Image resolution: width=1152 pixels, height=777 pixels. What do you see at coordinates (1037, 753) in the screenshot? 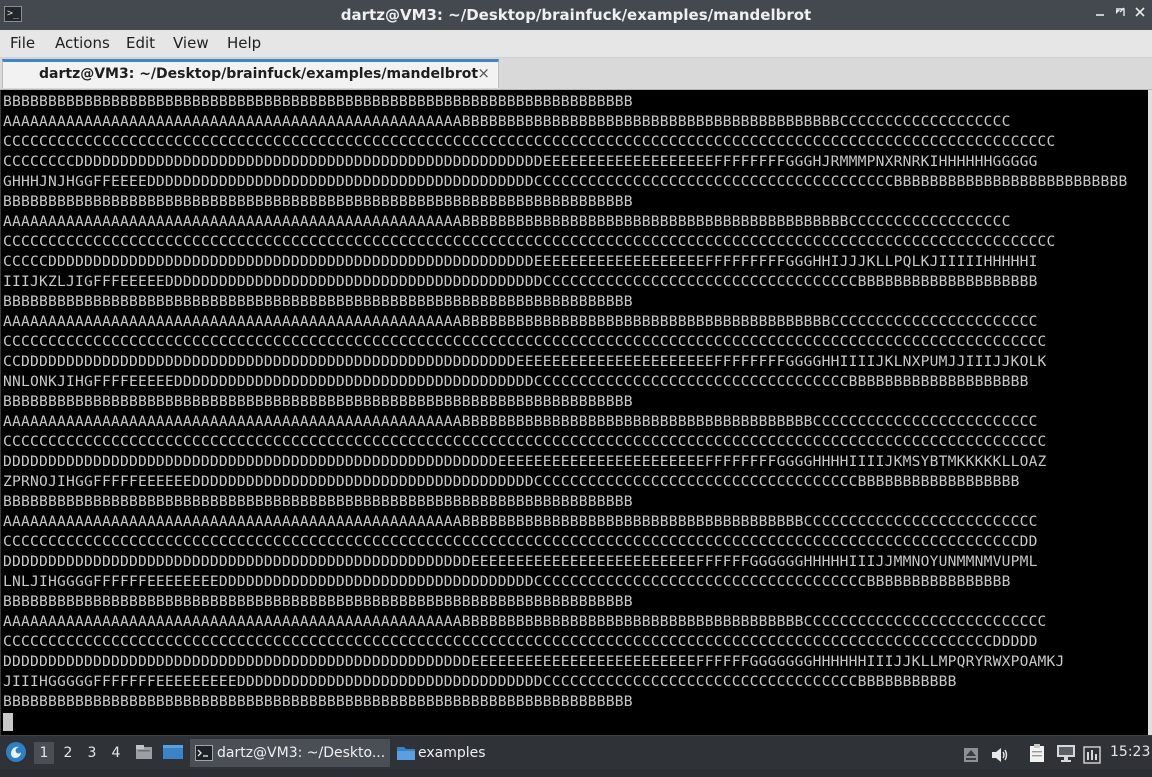
I see `clipboard-icon` at bounding box center [1037, 753].